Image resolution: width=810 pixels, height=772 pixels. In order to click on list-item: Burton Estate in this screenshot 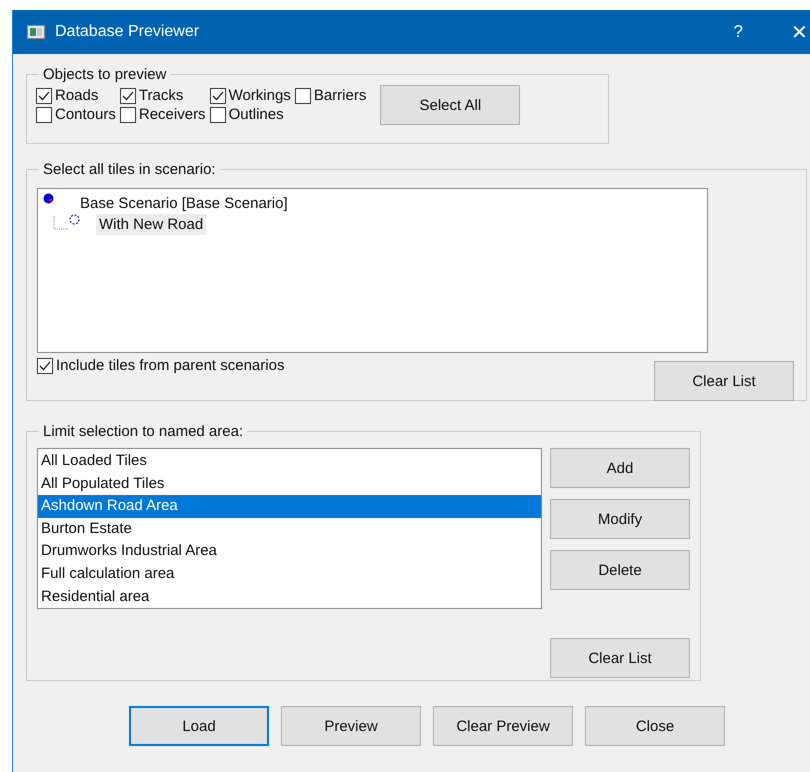, I will do `click(289, 529)`.